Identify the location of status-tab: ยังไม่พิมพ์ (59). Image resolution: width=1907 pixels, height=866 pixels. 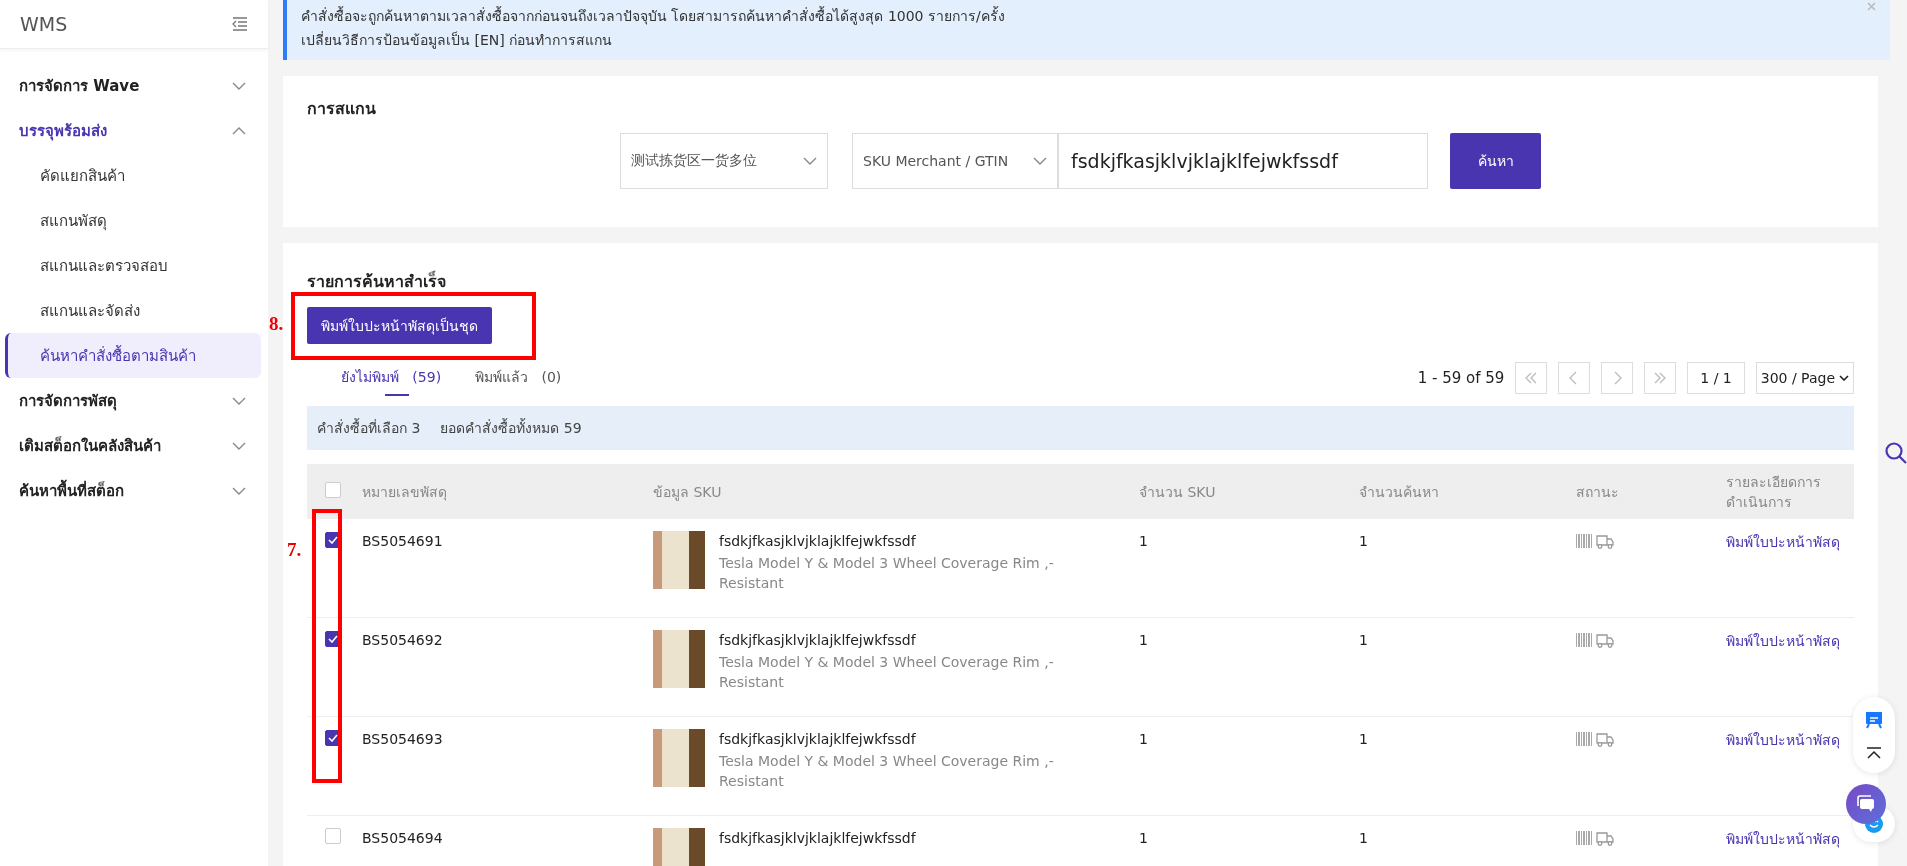
(391, 378).